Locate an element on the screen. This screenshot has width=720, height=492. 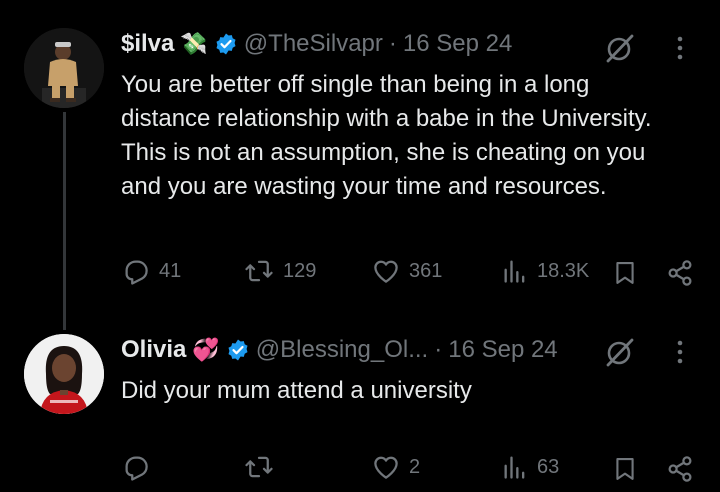
reply-button is located at coordinates (140, 467).